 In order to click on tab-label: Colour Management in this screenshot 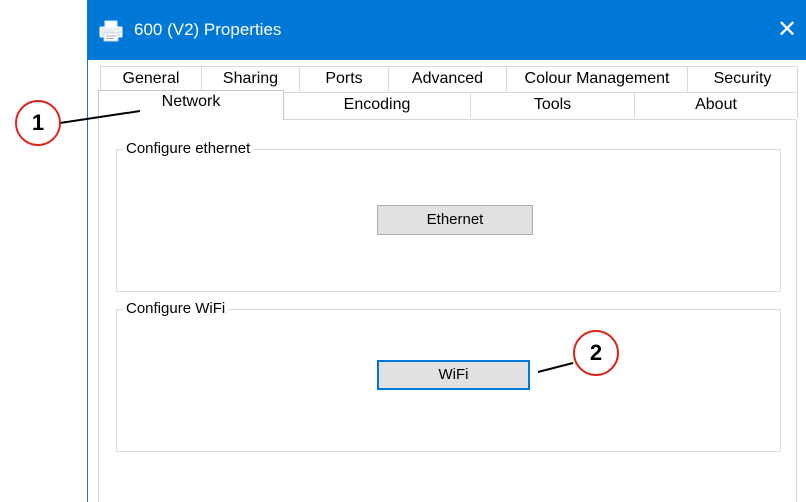, I will do `click(597, 78)`.